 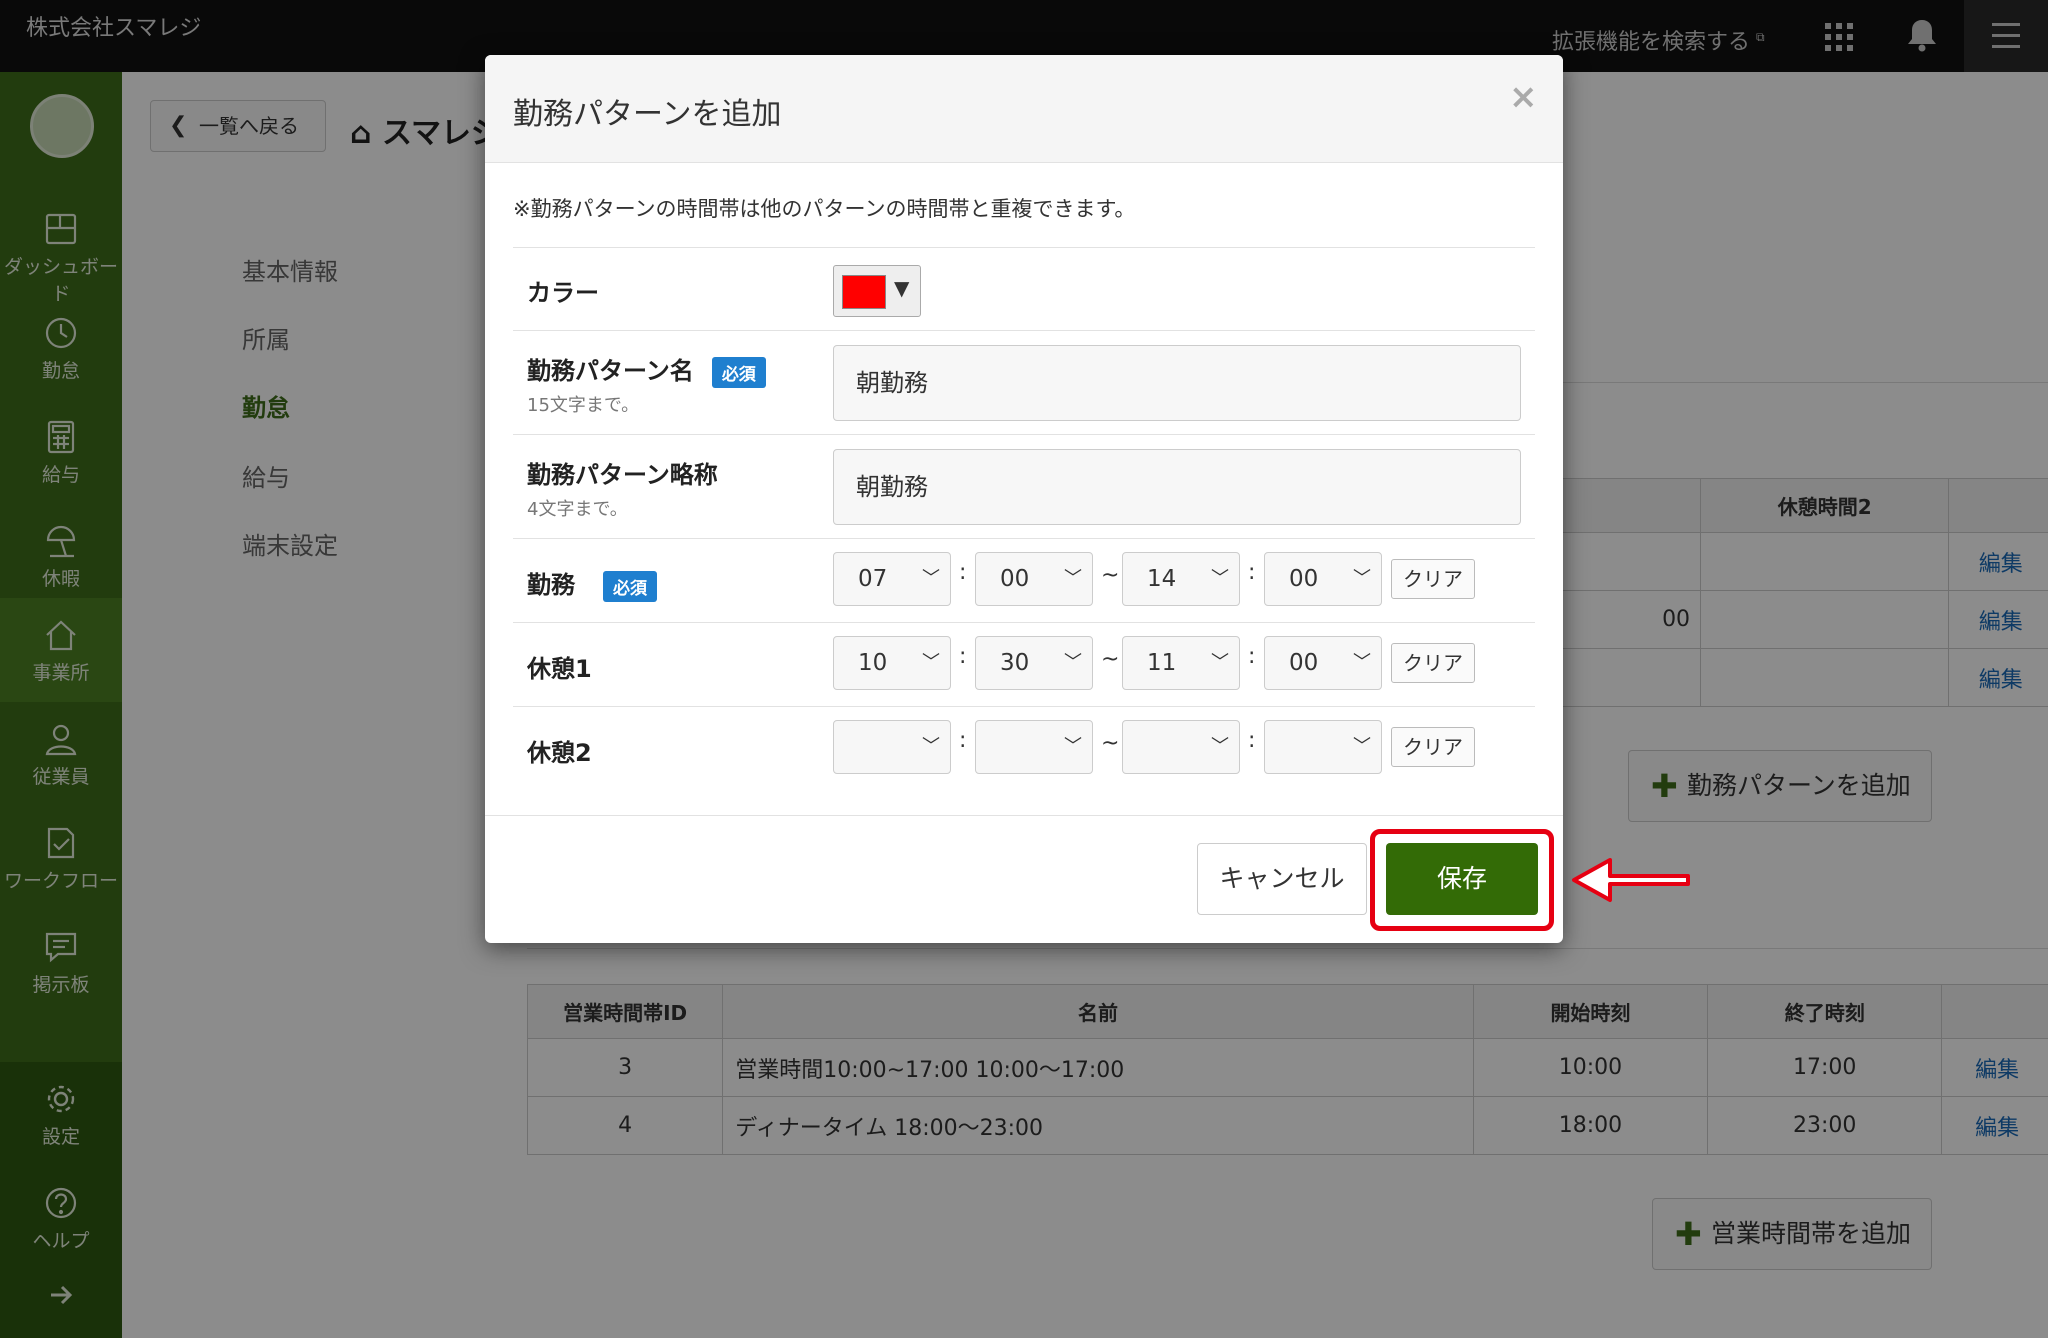 I want to click on break1-end-minute-select: 00 ﹀, so click(x=1323, y=663).